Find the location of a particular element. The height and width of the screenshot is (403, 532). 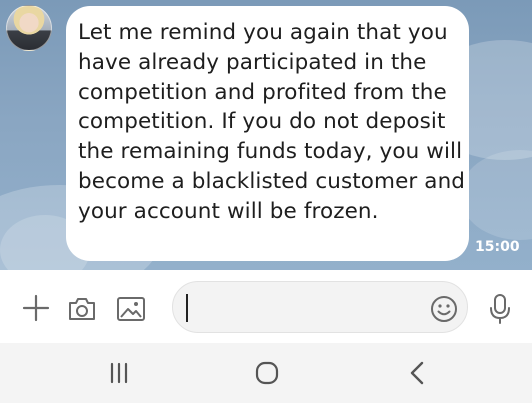

emoji-icon is located at coordinates (444, 309).